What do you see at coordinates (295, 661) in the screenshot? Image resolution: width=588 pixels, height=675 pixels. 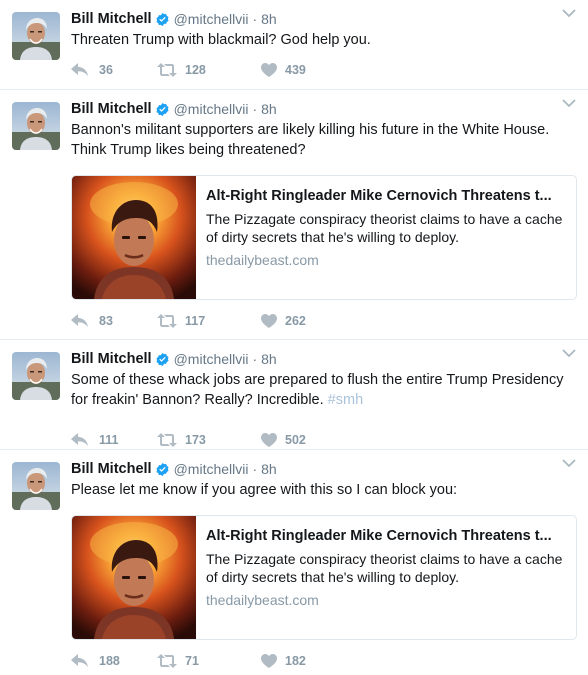 I see `like-count: 182` at bounding box center [295, 661].